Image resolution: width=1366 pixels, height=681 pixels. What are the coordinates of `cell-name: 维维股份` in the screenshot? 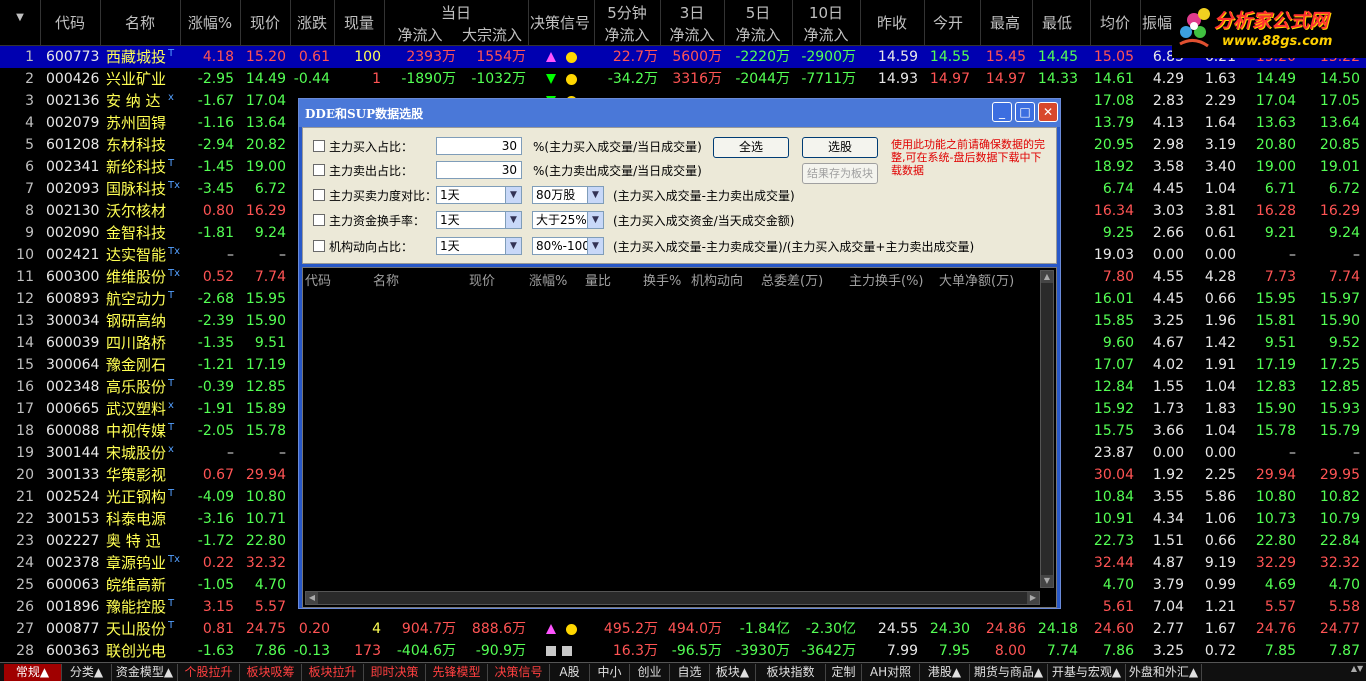 It's located at (136, 277).